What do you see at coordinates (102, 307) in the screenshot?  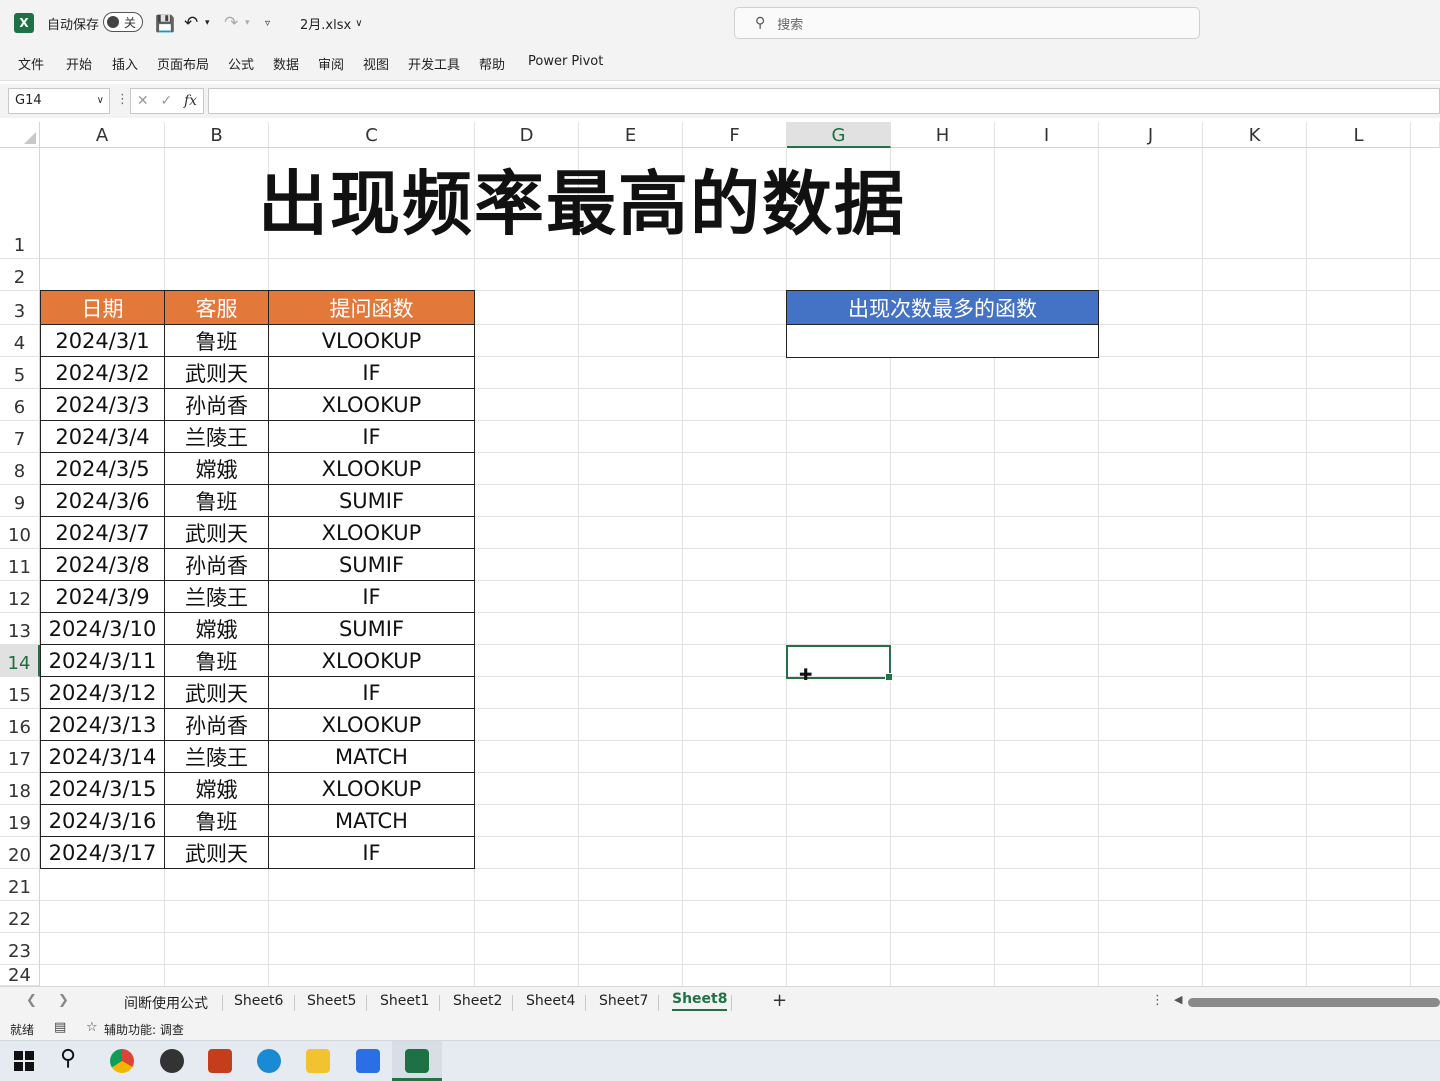 I see `table-header-cell: 日期` at bounding box center [102, 307].